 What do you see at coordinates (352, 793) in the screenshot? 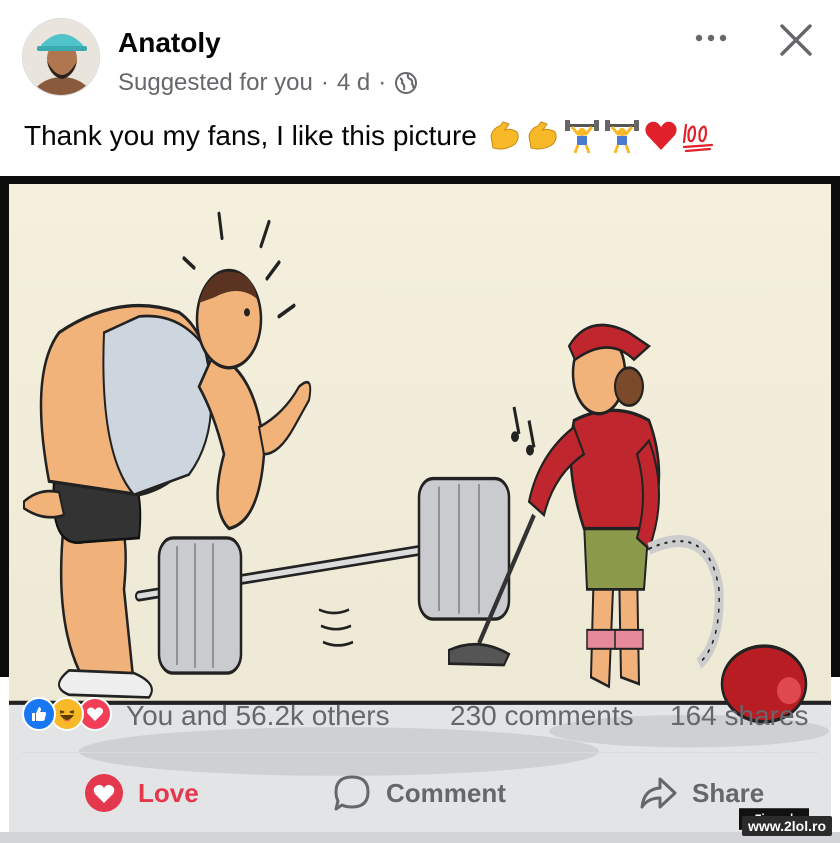
I see `comment-icon` at bounding box center [352, 793].